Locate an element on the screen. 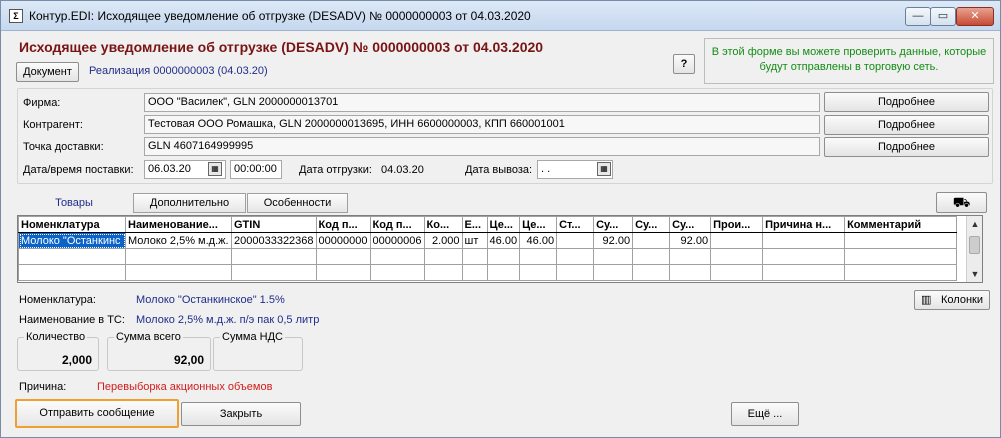 The height and width of the screenshot is (438, 1001). tab-additional: Дополнительно is located at coordinates (189, 203).